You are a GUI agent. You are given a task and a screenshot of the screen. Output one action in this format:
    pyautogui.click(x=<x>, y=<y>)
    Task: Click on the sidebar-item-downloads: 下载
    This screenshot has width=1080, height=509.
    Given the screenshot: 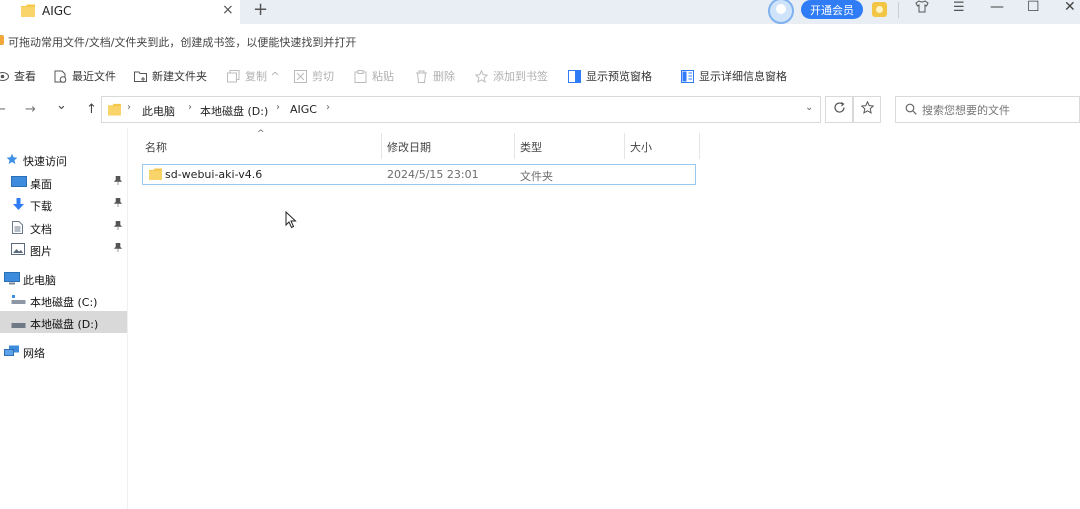 What is the action you would take?
    pyautogui.click(x=63, y=204)
    